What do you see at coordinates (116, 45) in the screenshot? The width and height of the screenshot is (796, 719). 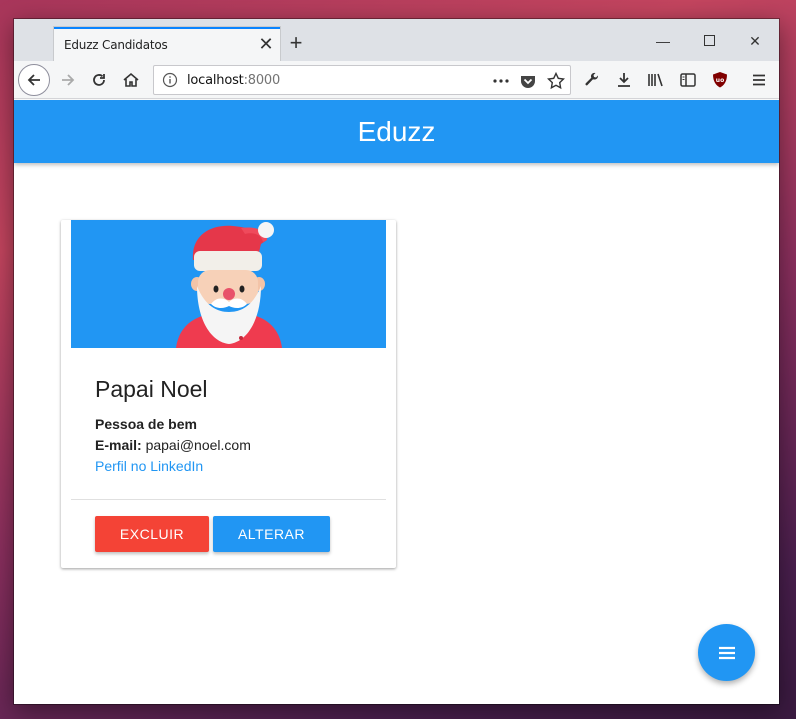 I see `tab-title: Eduzz Candidatos` at bounding box center [116, 45].